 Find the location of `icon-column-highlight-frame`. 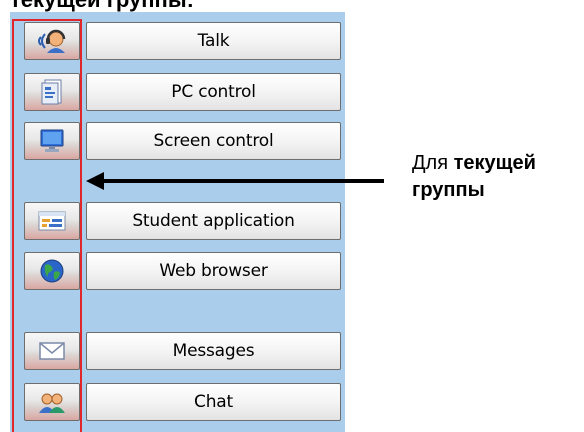

icon-column-highlight-frame is located at coordinates (47, 225).